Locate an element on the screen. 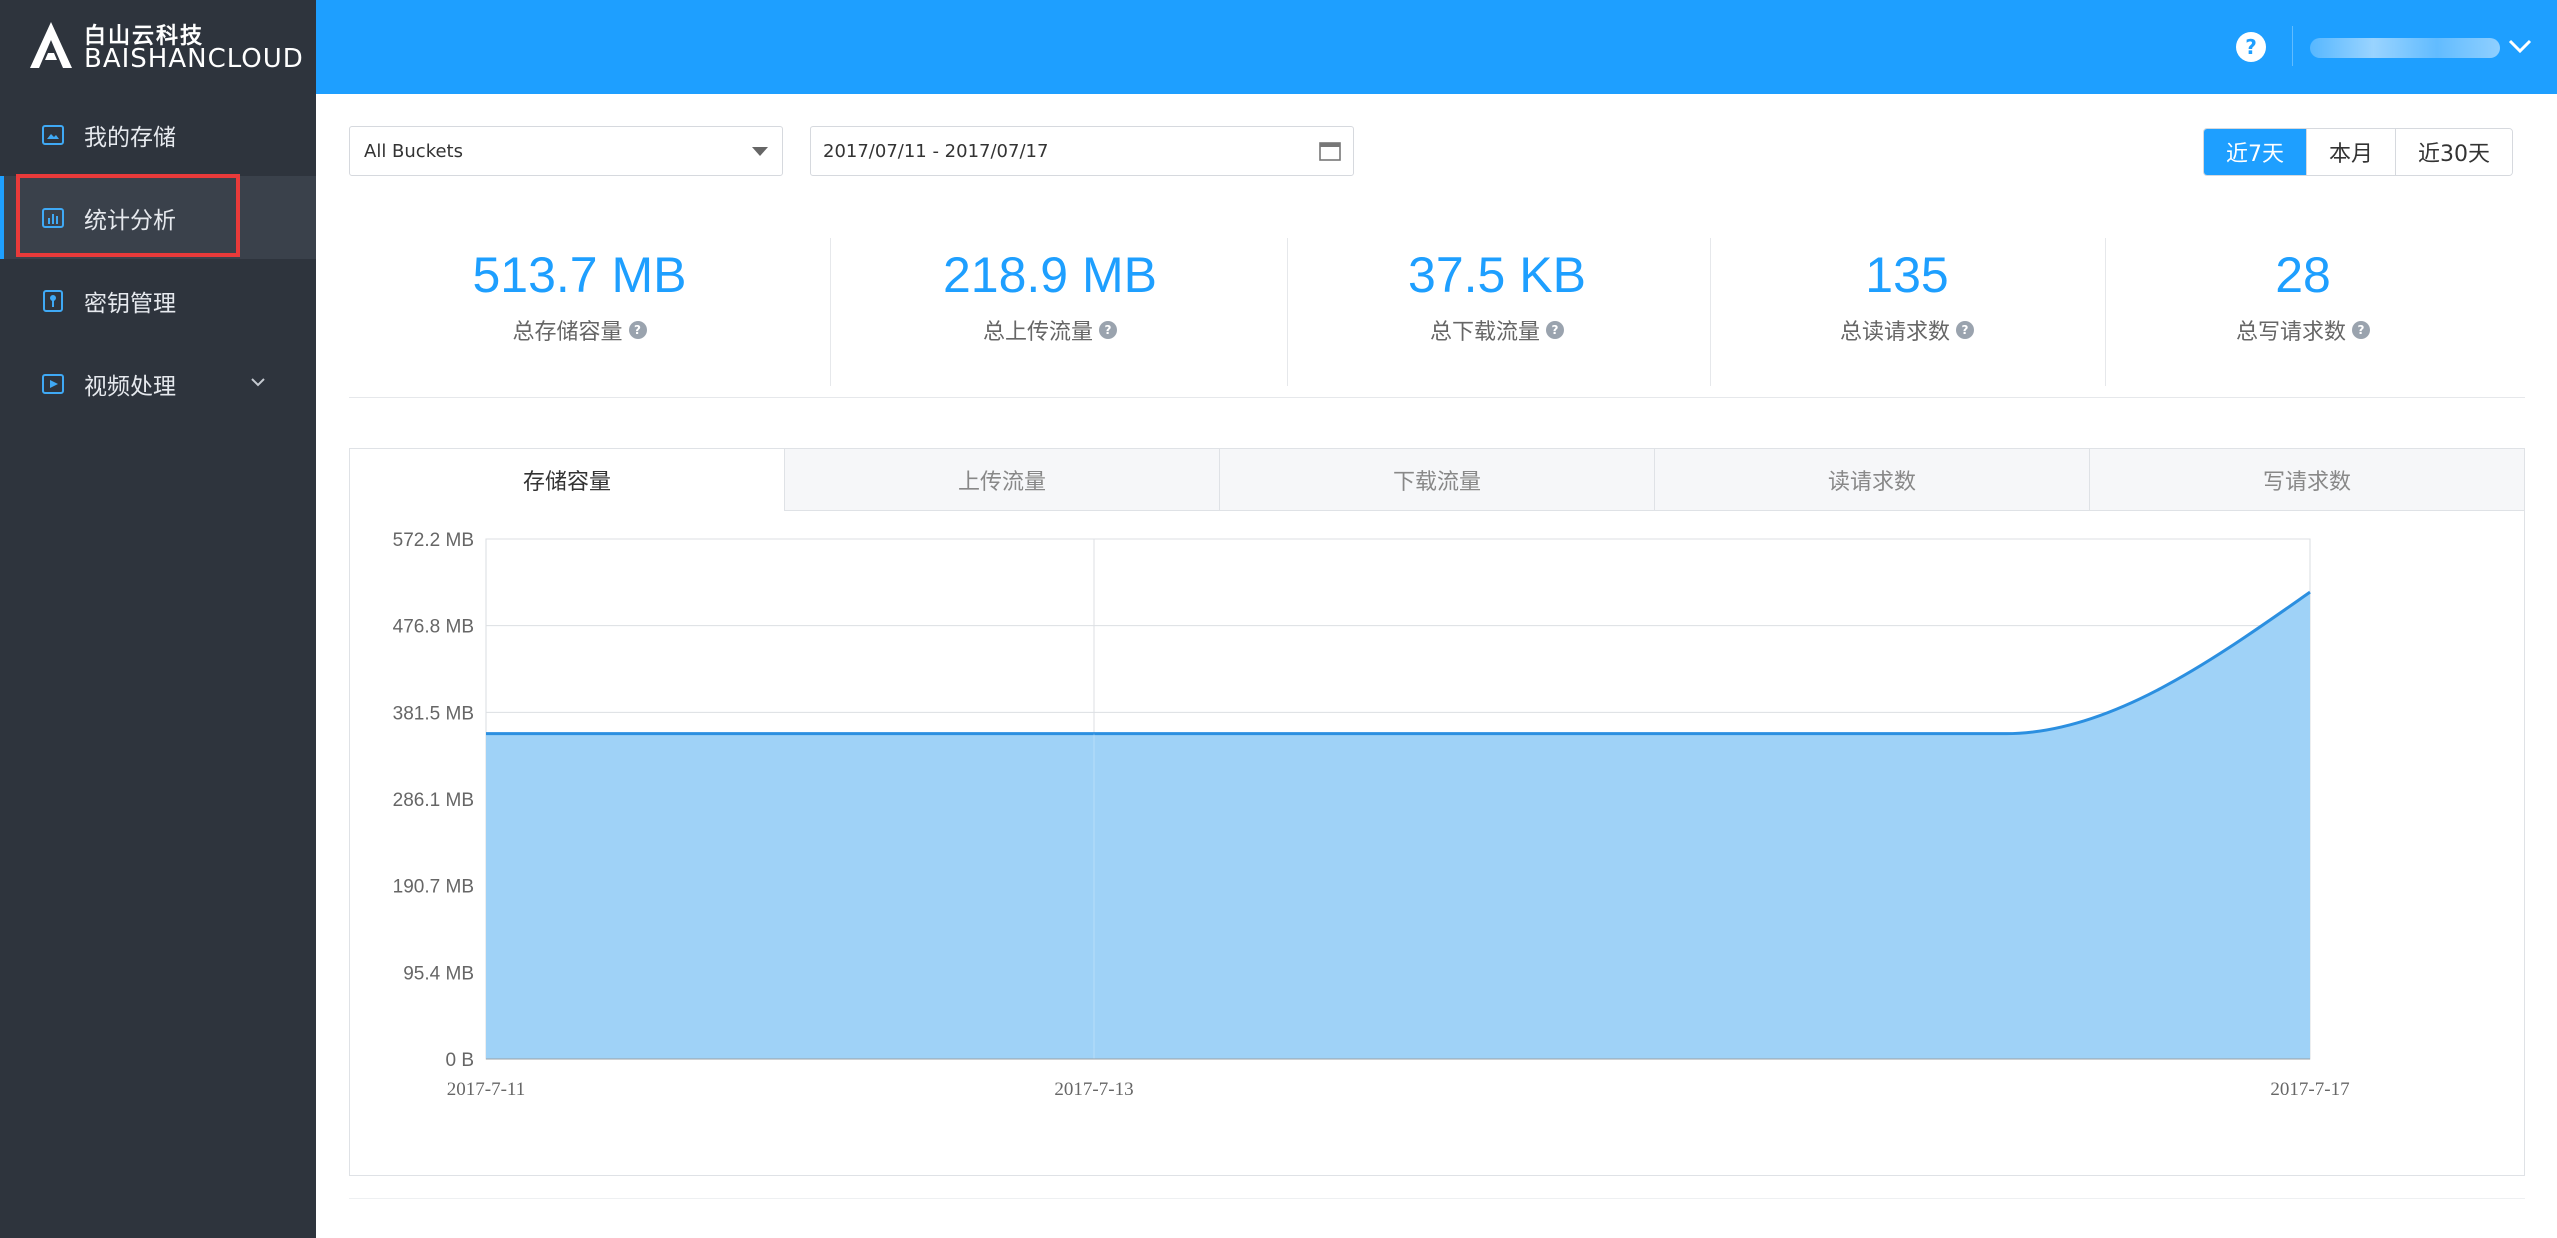 The width and height of the screenshot is (2557, 1238). stat-label: 总写请求数? is located at coordinates (2303, 330).